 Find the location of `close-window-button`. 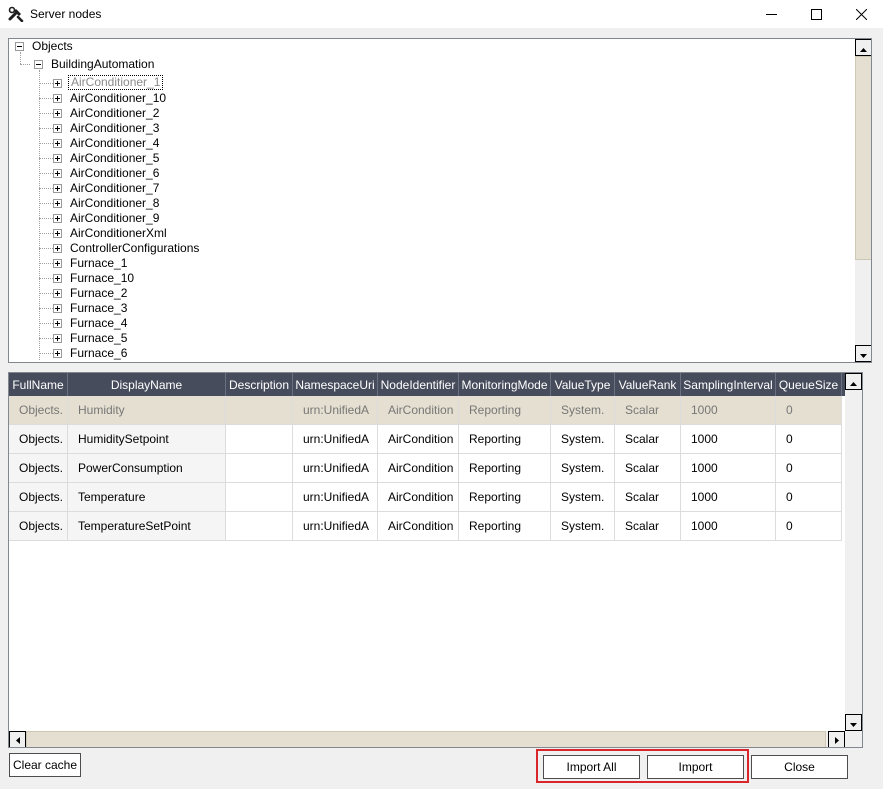

close-window-button is located at coordinates (860, 14).